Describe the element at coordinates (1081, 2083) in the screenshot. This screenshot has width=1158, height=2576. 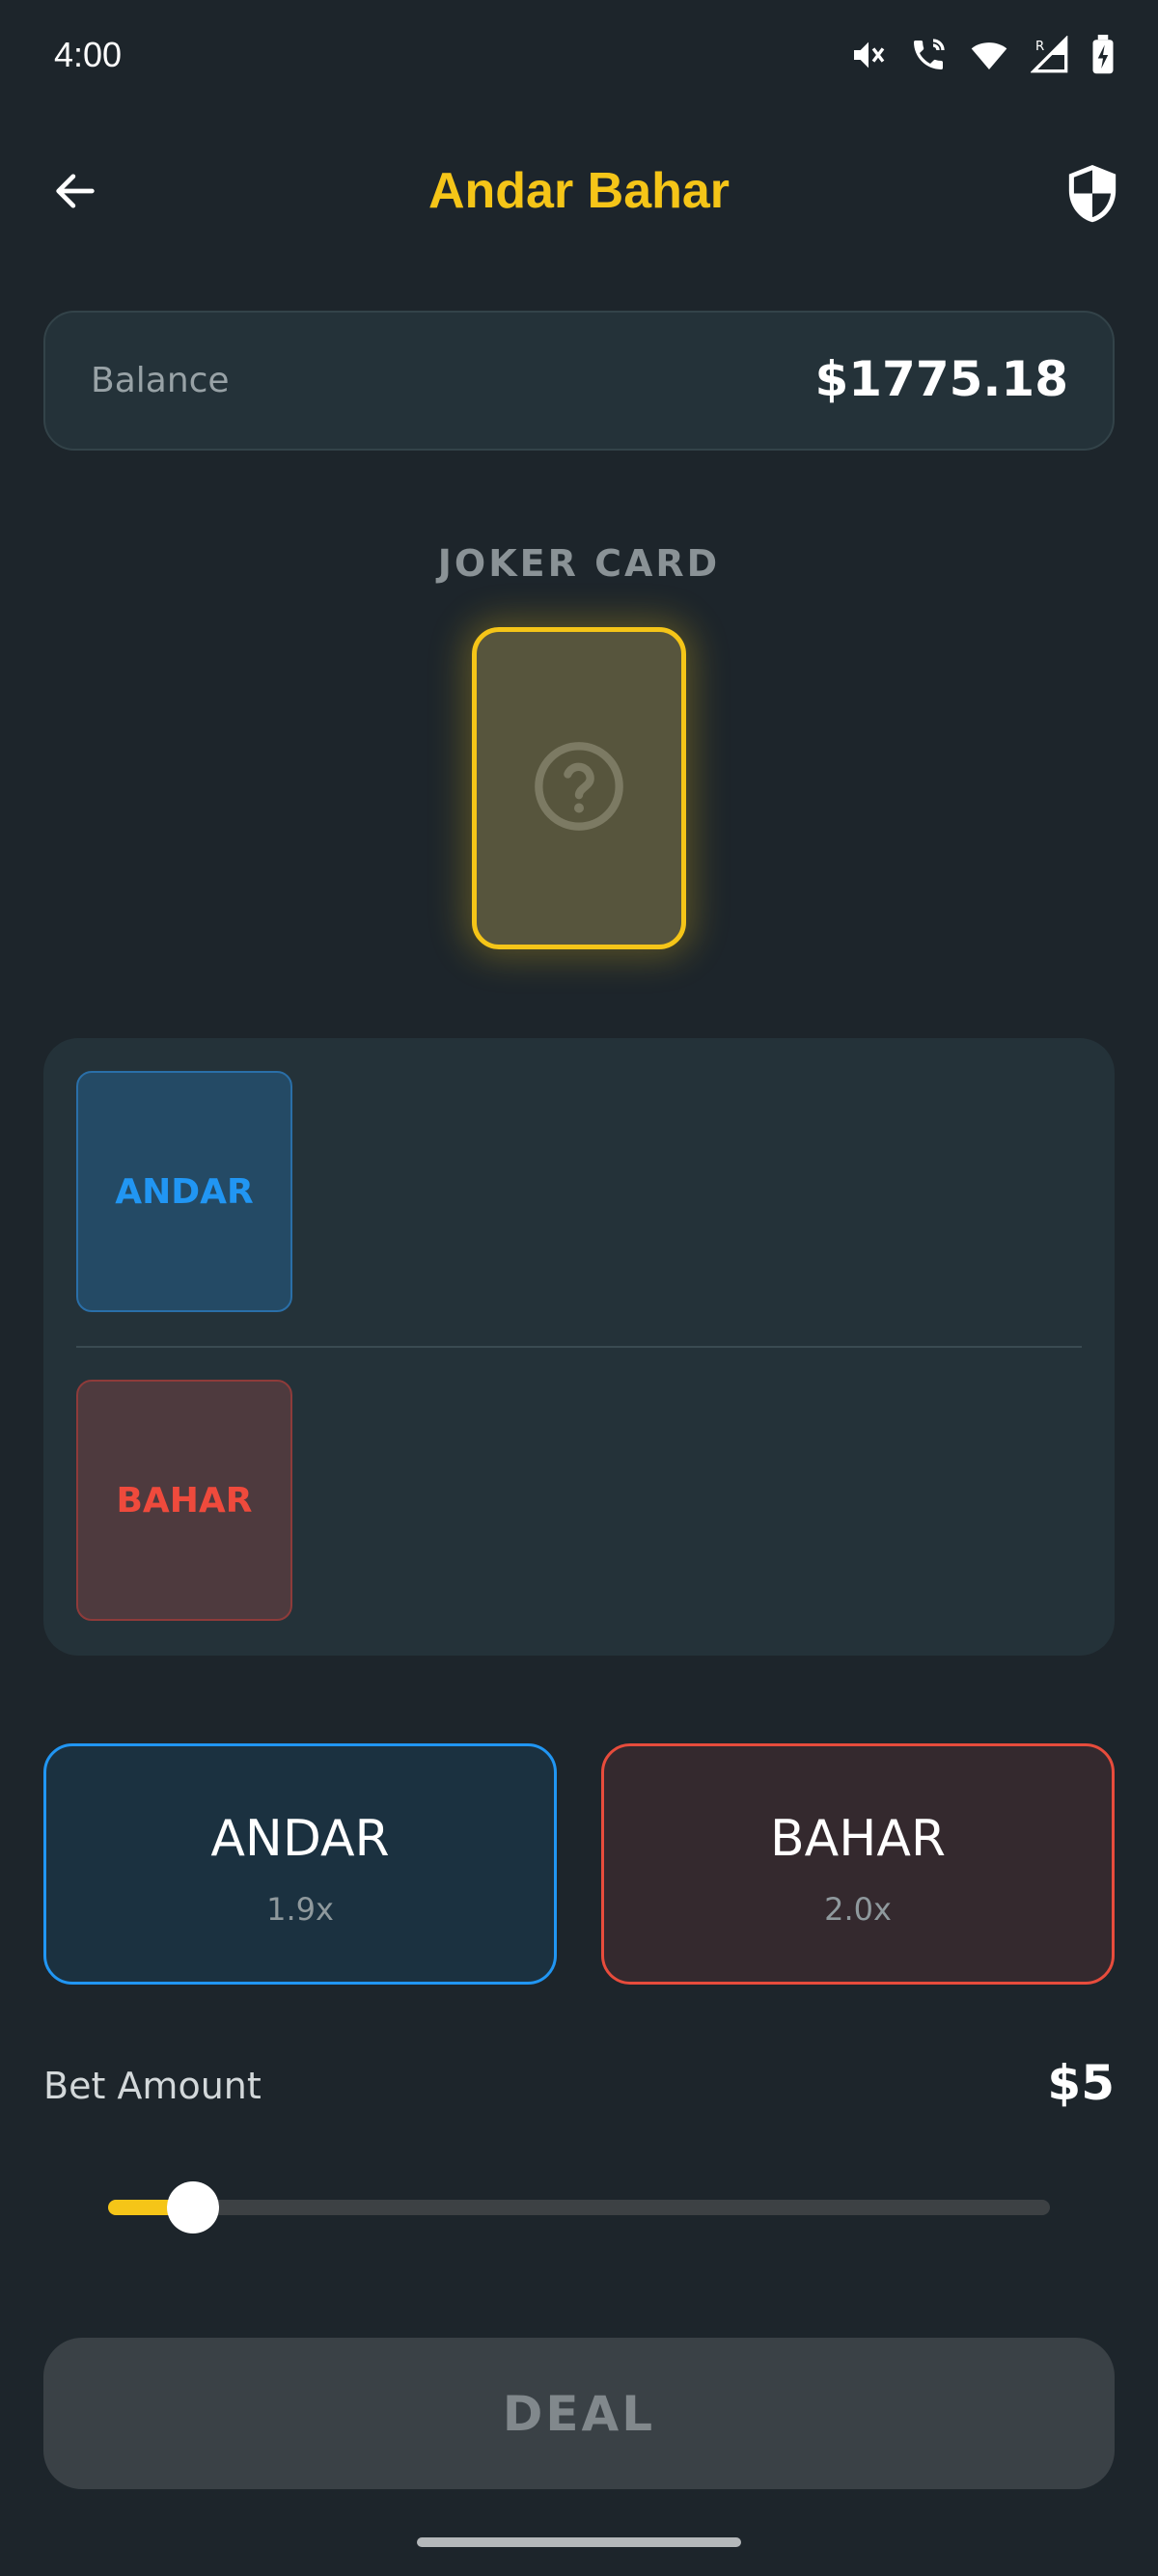
I see `bet-amount-value: $5` at that location.